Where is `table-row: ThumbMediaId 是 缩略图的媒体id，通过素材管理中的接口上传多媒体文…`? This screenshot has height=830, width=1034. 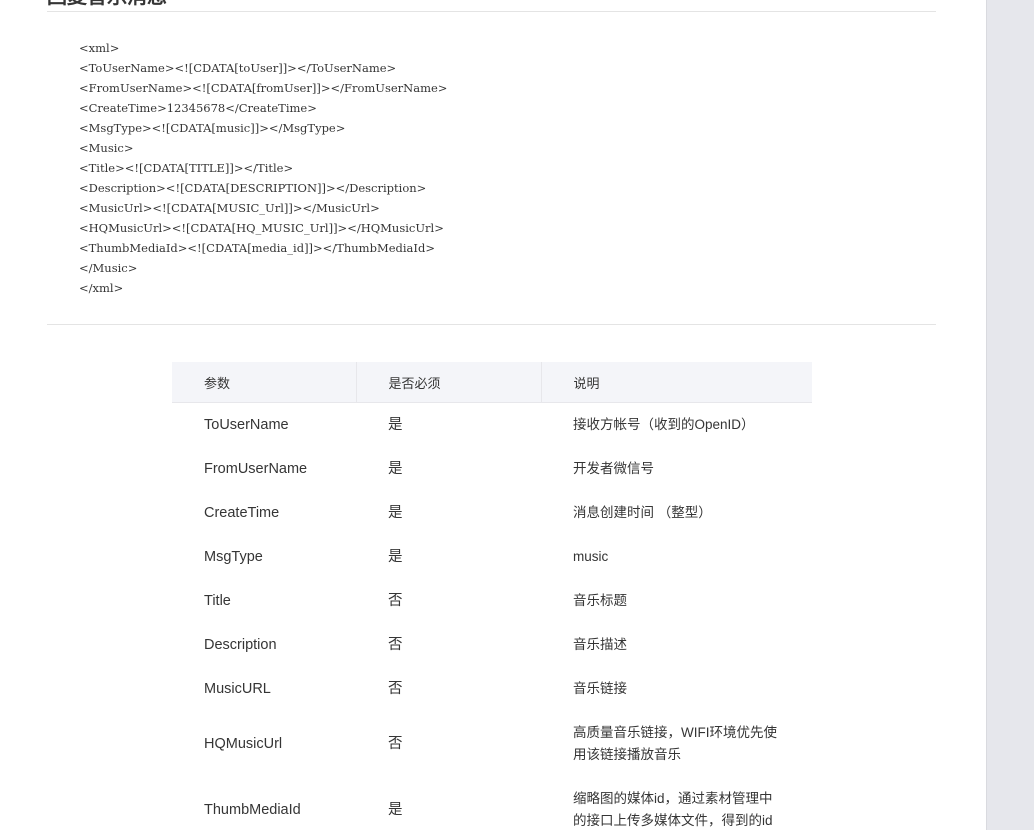
table-row: ThumbMediaId 是 缩略图的媒体id，通过素材管理中的接口上传多媒体文… is located at coordinates (492, 803).